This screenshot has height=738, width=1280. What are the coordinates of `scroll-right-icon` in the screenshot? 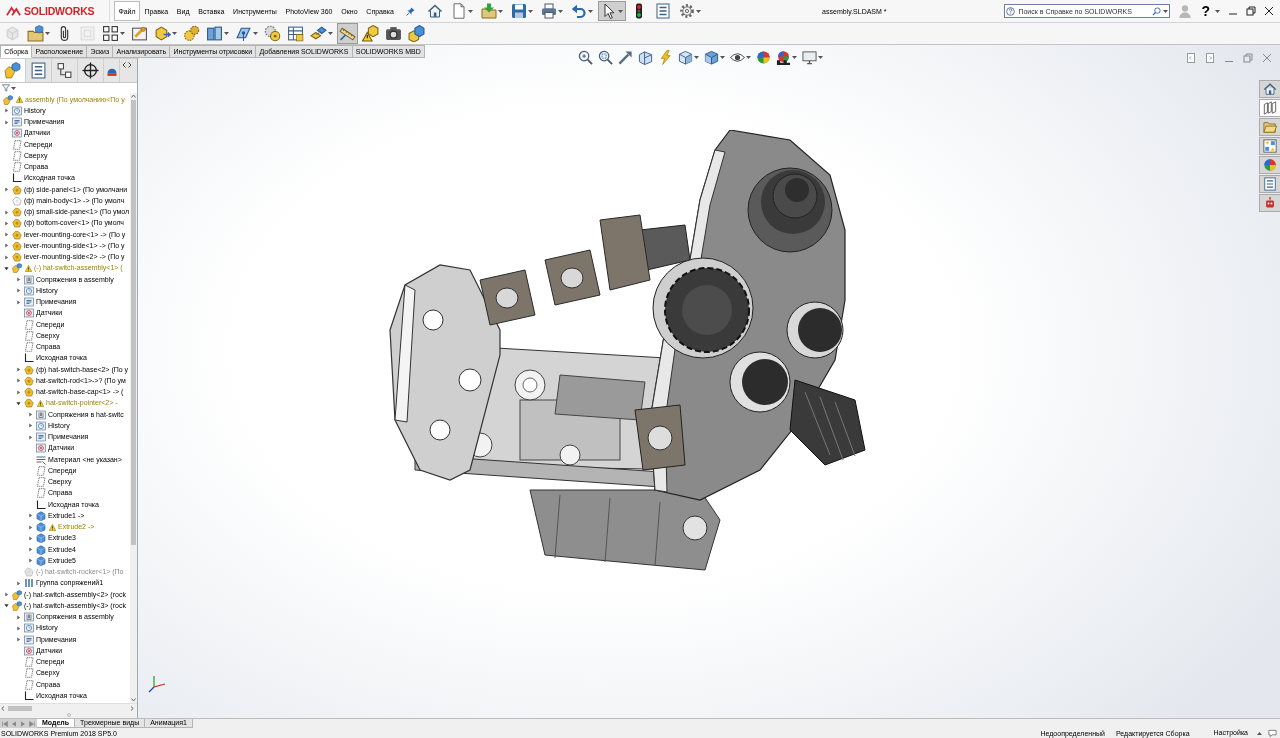 It's located at (130, 65).